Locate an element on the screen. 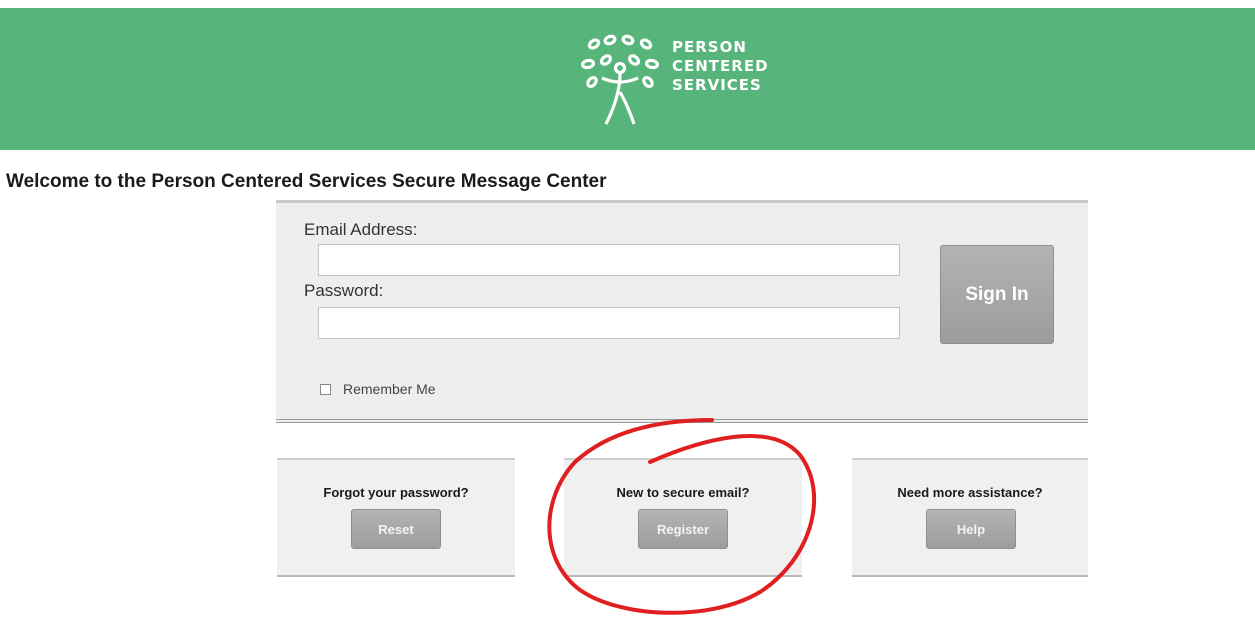  remember-me-label: Remember Me is located at coordinates (389, 389).